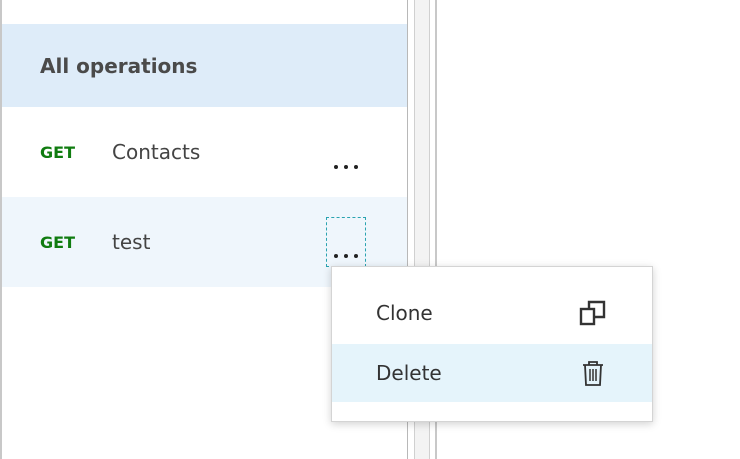  I want to click on all-operations-label: All operations, so click(119, 65).